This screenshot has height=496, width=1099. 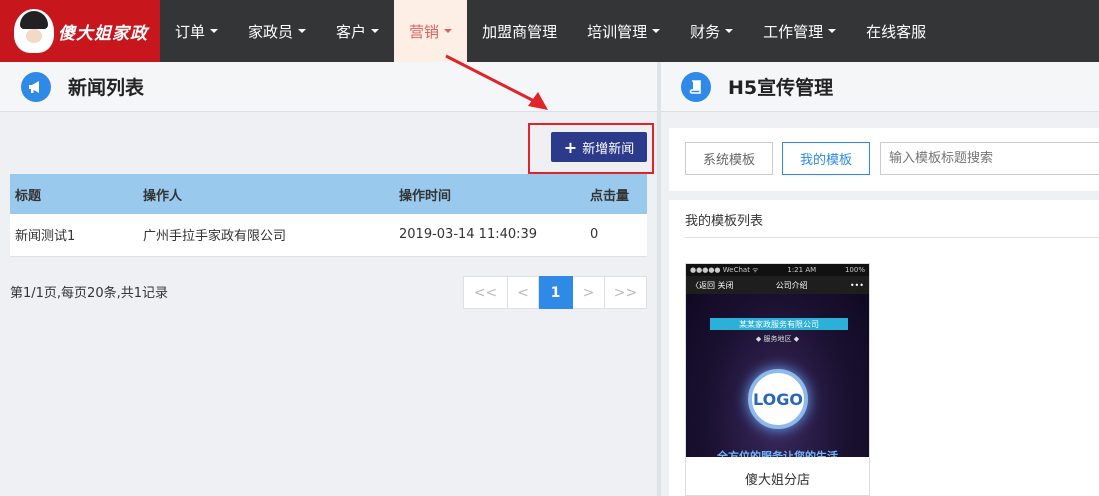 I want to click on nav-item-work: 工作管理, so click(x=799, y=31).